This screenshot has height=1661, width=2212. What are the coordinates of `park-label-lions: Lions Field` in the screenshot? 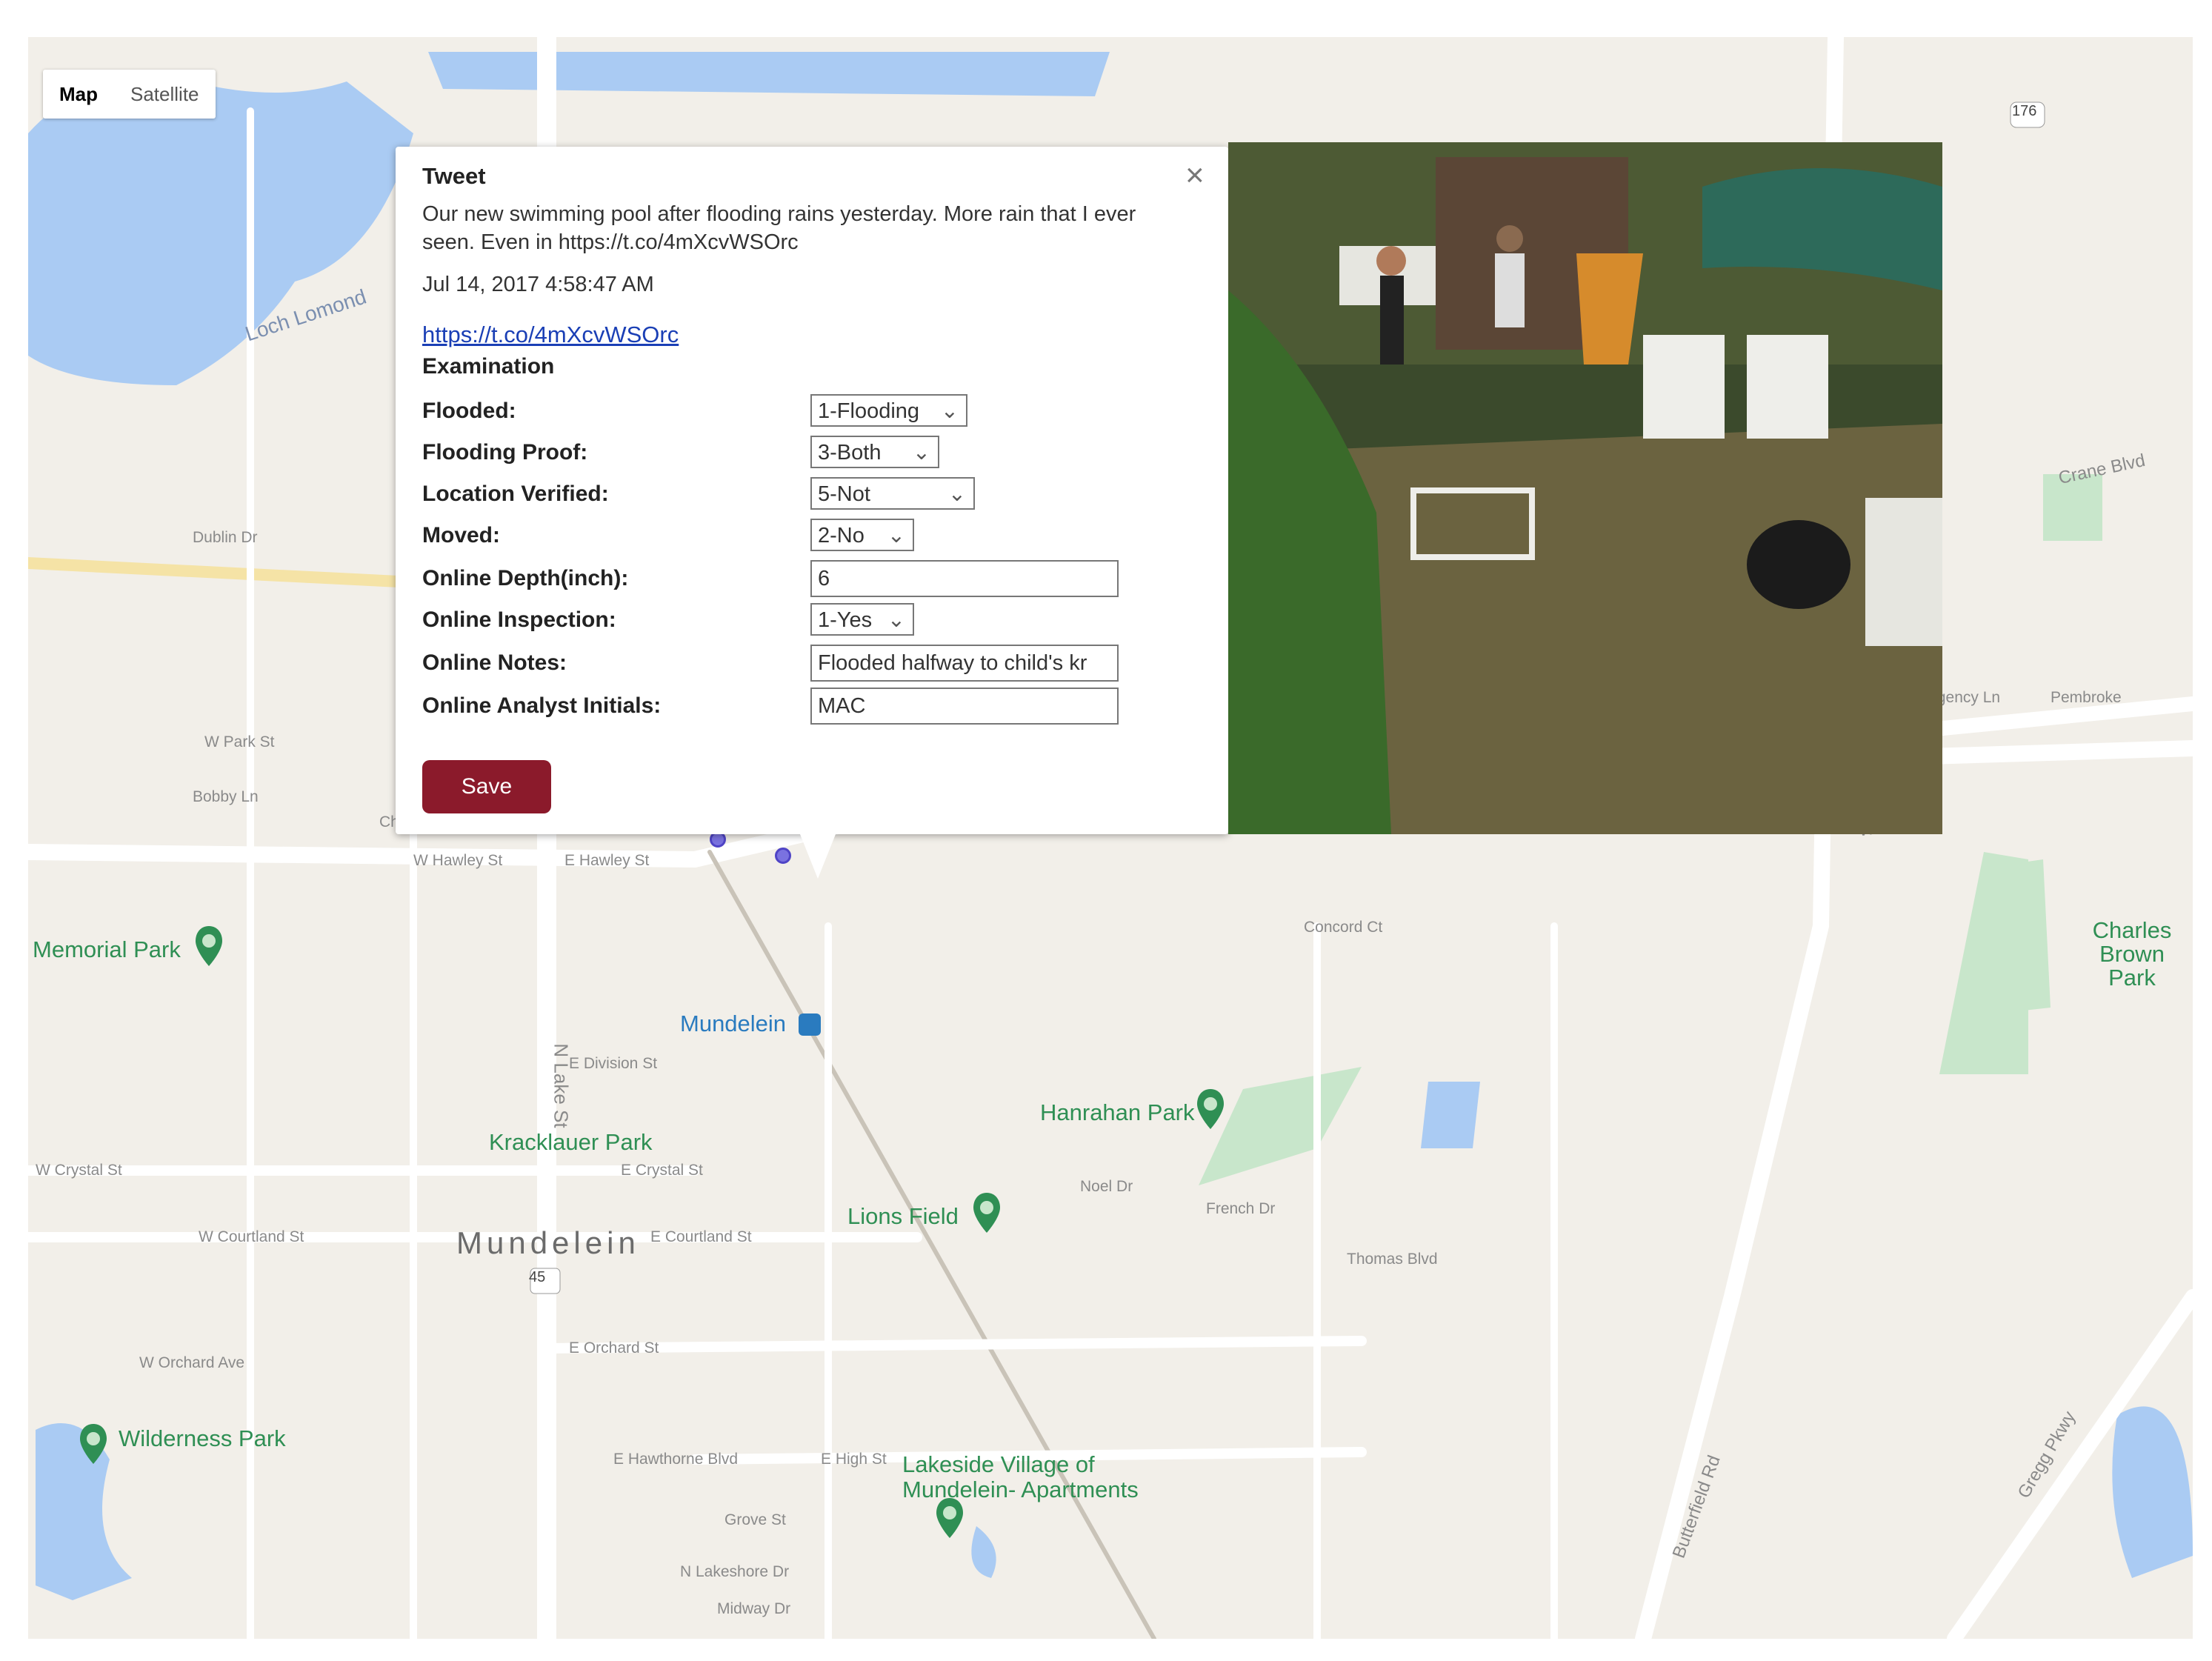 It's located at (903, 1216).